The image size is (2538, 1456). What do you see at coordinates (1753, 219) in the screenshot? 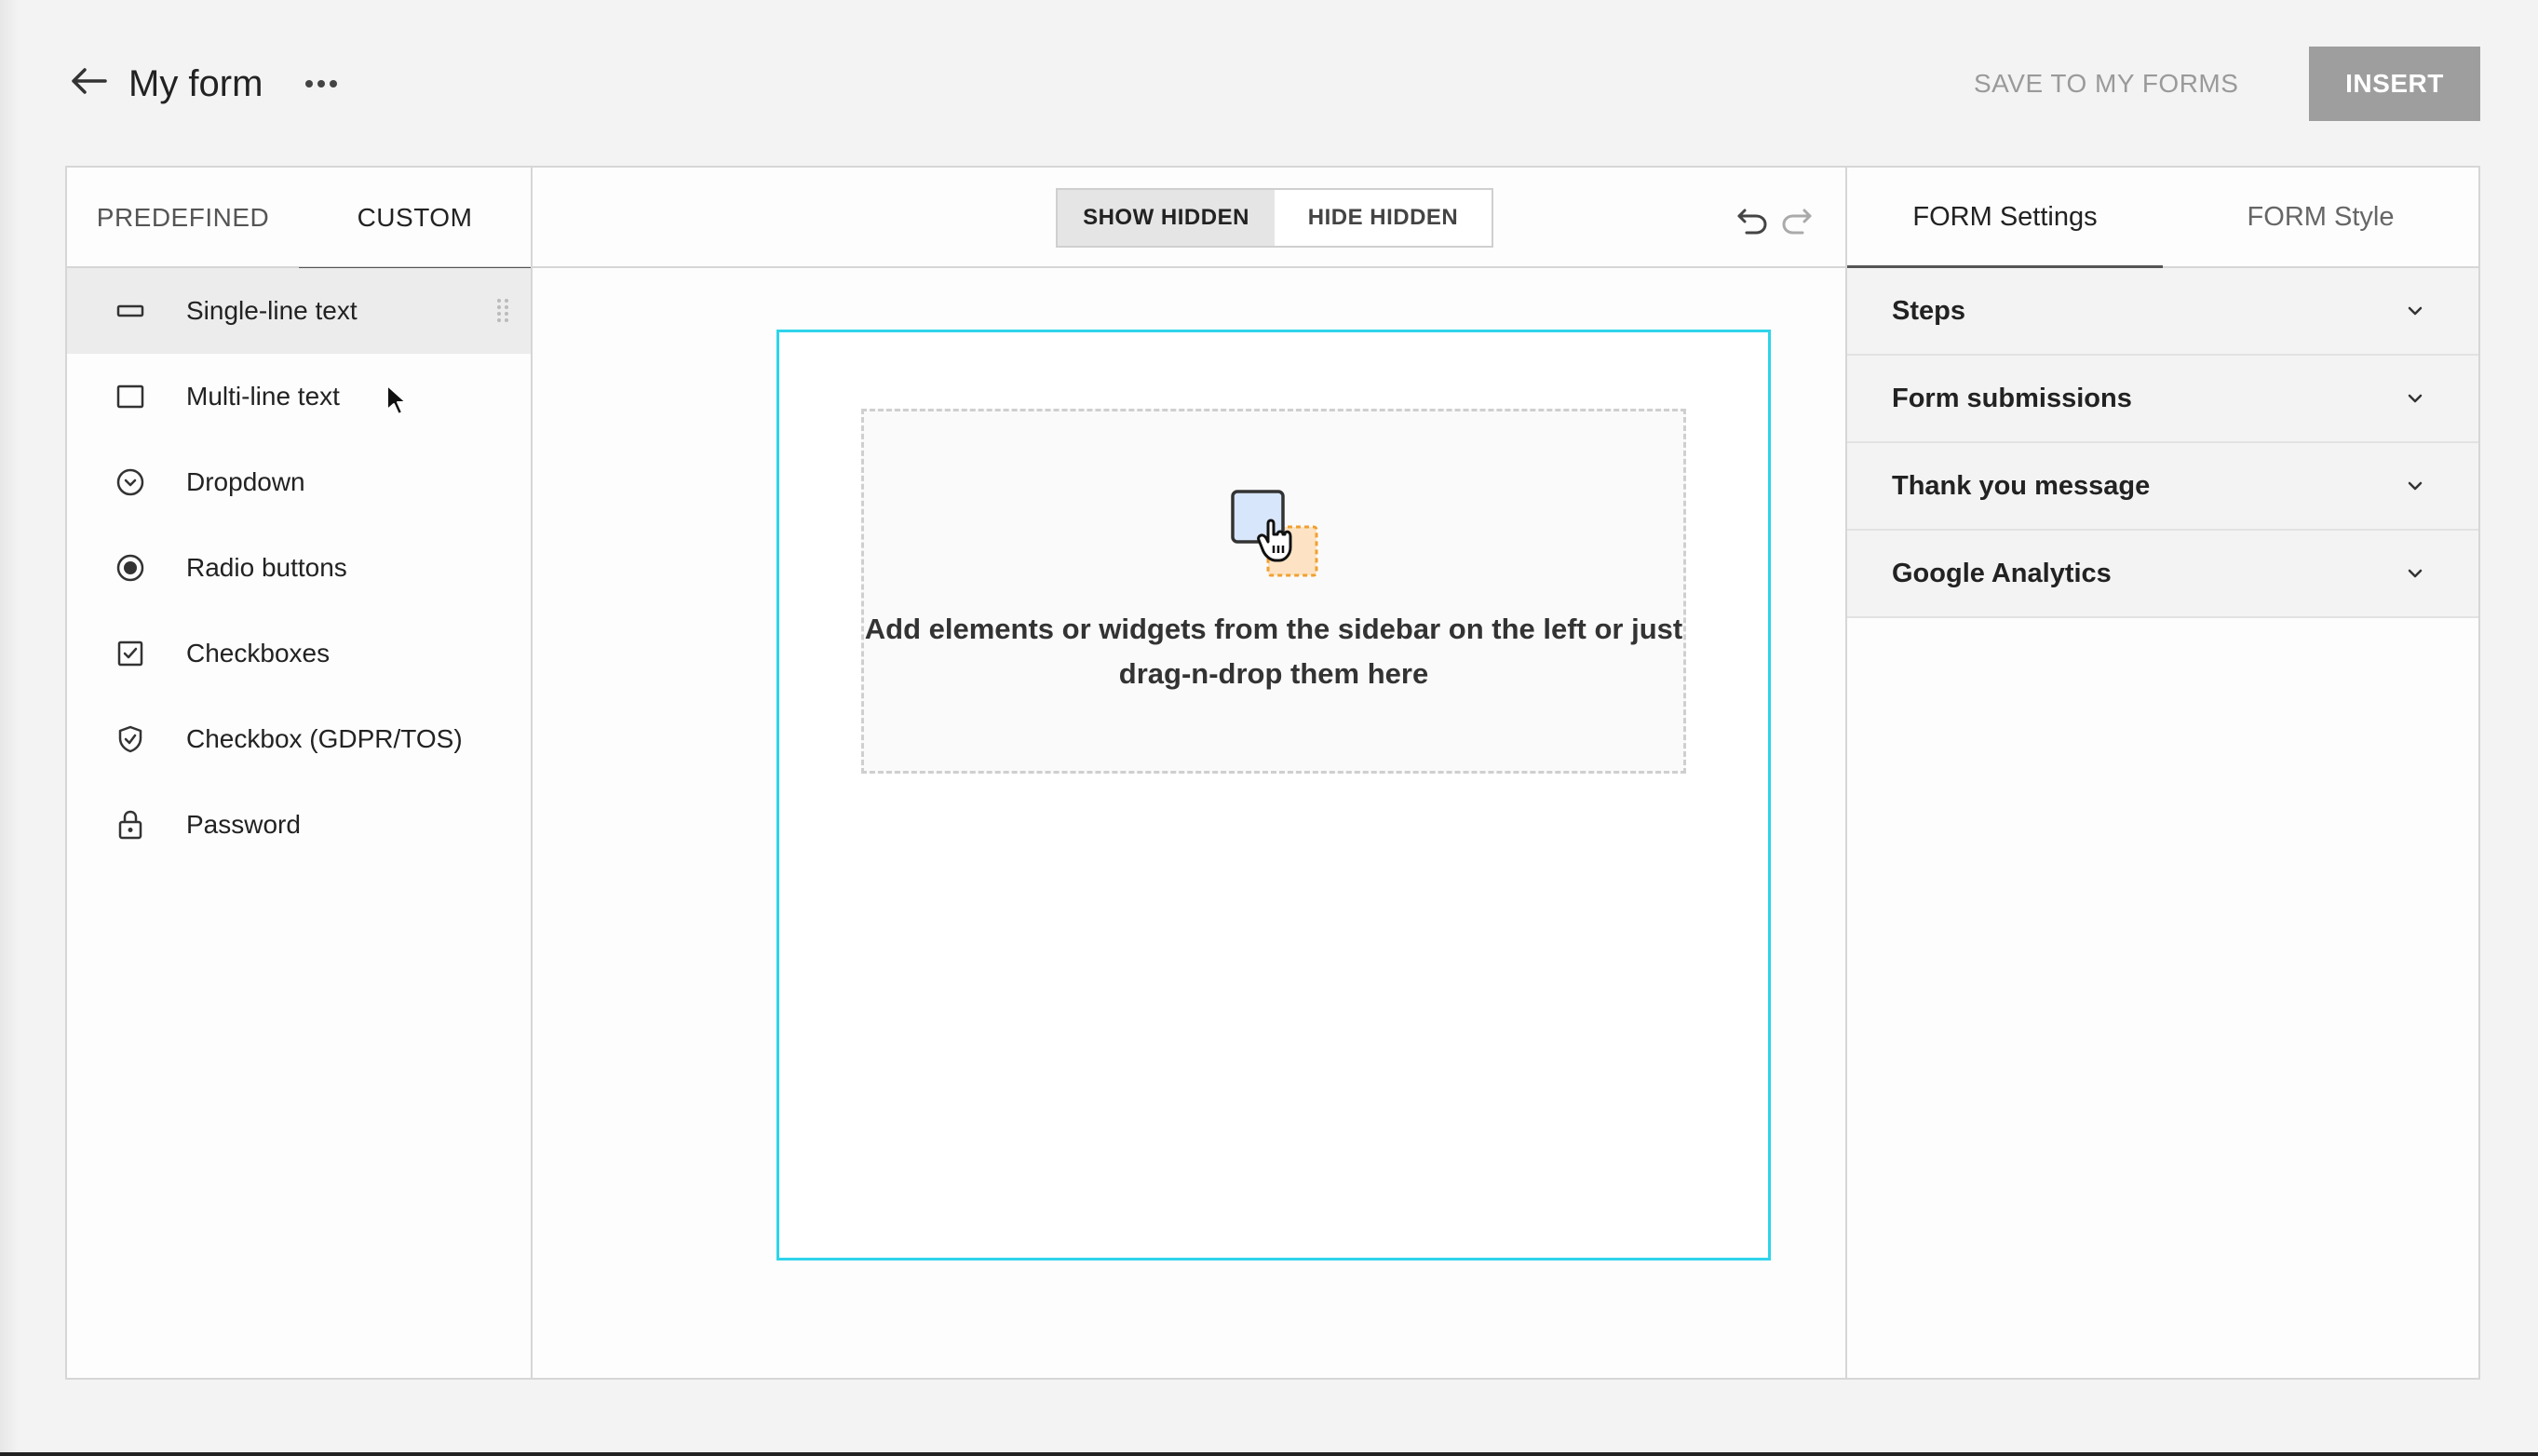
I see `undo-icon` at bounding box center [1753, 219].